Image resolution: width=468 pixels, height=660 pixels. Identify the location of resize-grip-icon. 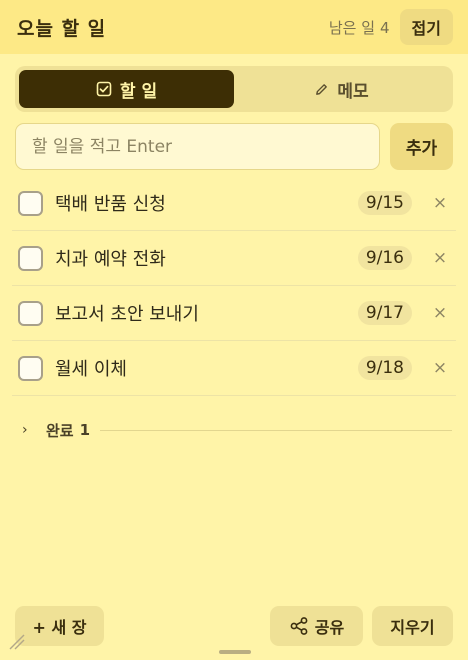
(17, 642).